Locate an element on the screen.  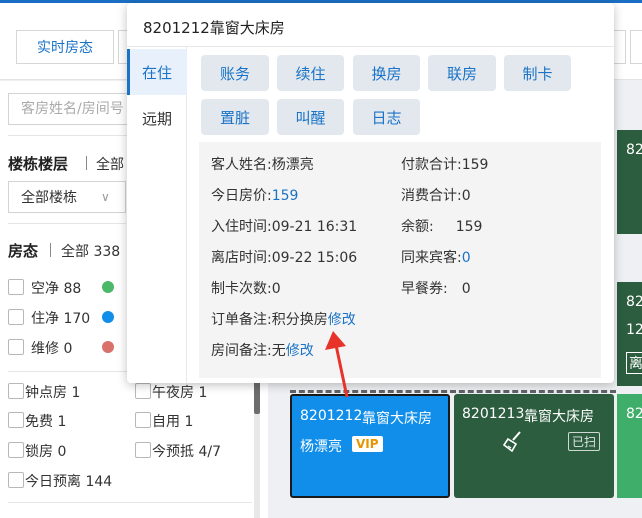
tab-partial-right is located at coordinates (619, 47).